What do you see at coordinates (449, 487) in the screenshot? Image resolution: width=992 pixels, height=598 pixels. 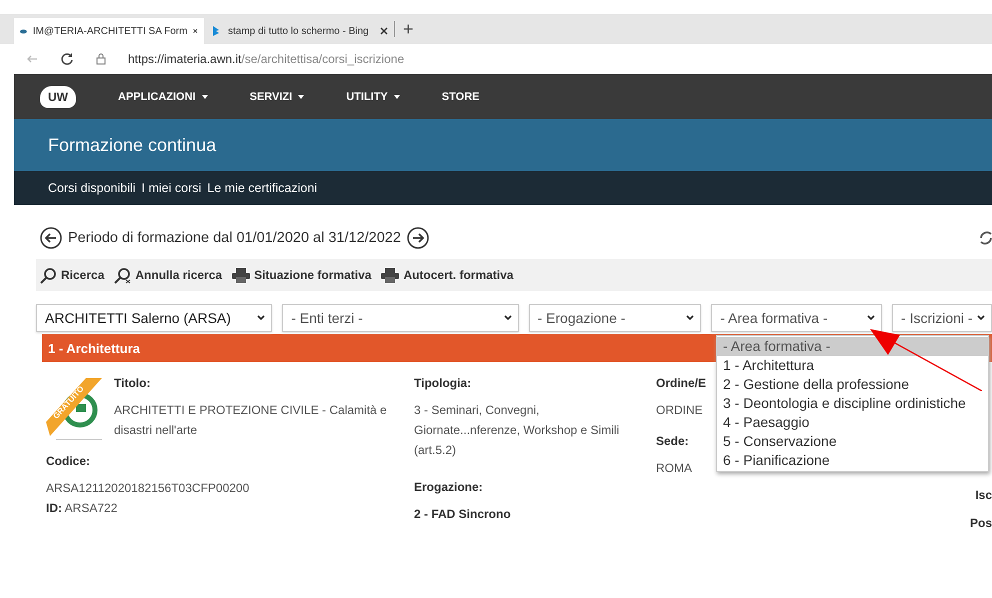 I see `field-label: Erogazione:` at bounding box center [449, 487].